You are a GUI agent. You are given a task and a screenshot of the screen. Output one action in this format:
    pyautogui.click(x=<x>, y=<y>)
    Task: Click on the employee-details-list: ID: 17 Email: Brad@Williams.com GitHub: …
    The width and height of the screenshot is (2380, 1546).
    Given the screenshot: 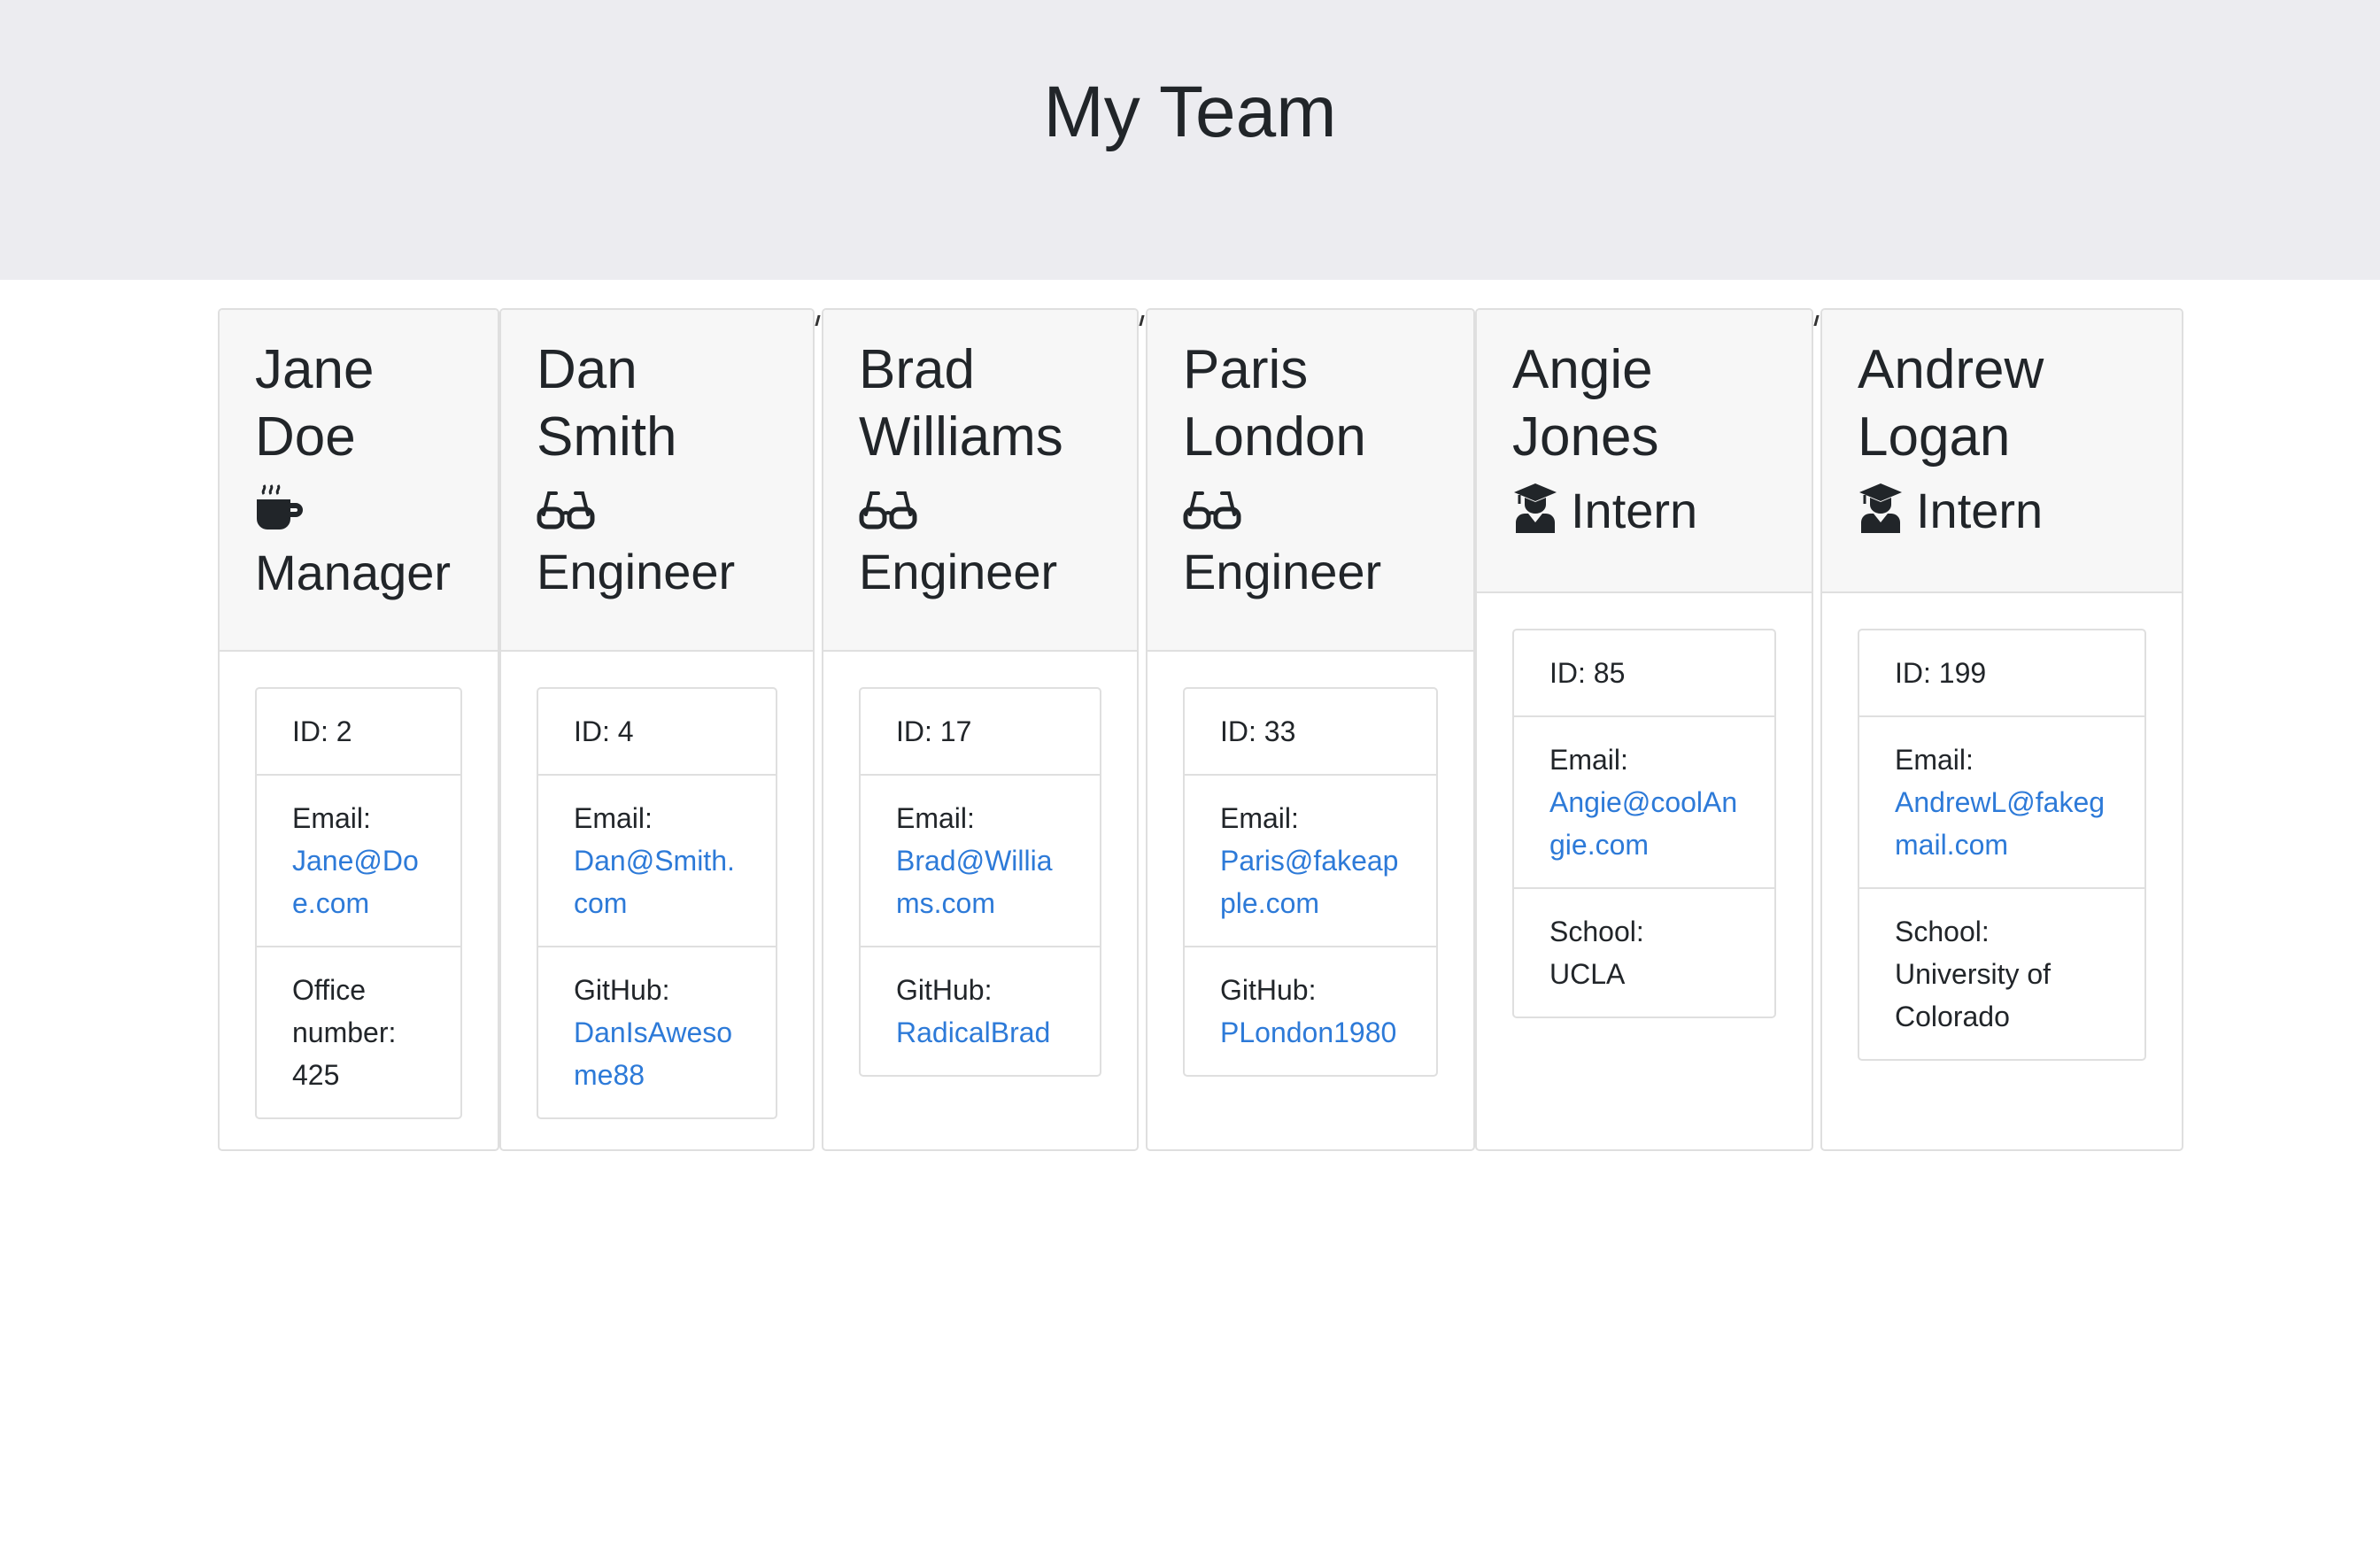 What is the action you would take?
    pyautogui.click(x=980, y=882)
    